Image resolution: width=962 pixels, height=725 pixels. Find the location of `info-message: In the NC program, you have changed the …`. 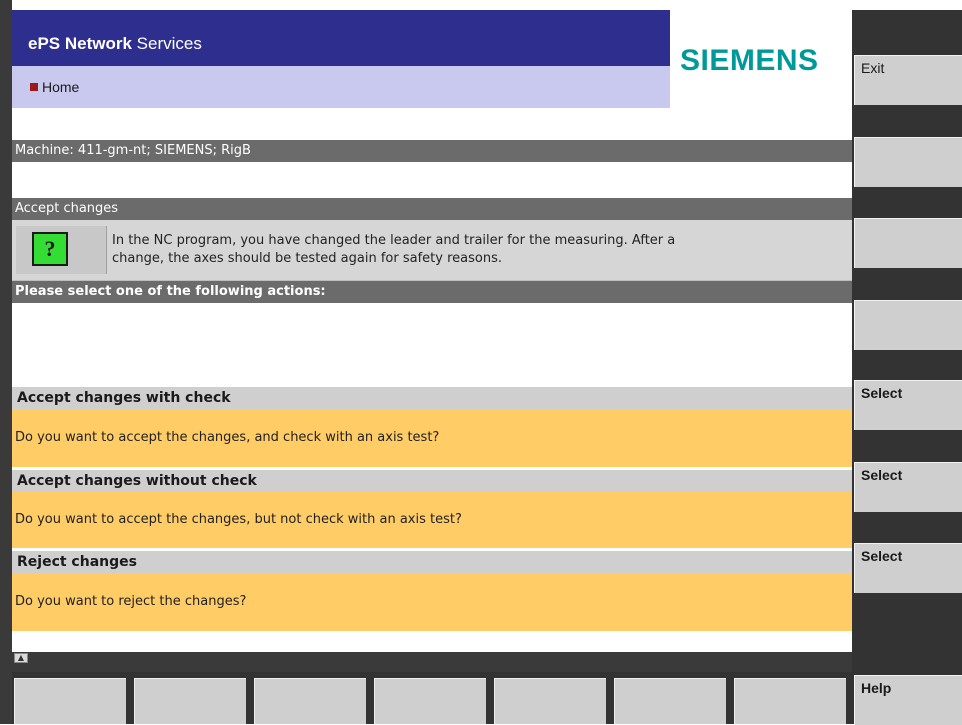

info-message: In the NC program, you have changed the … is located at coordinates (394, 249).